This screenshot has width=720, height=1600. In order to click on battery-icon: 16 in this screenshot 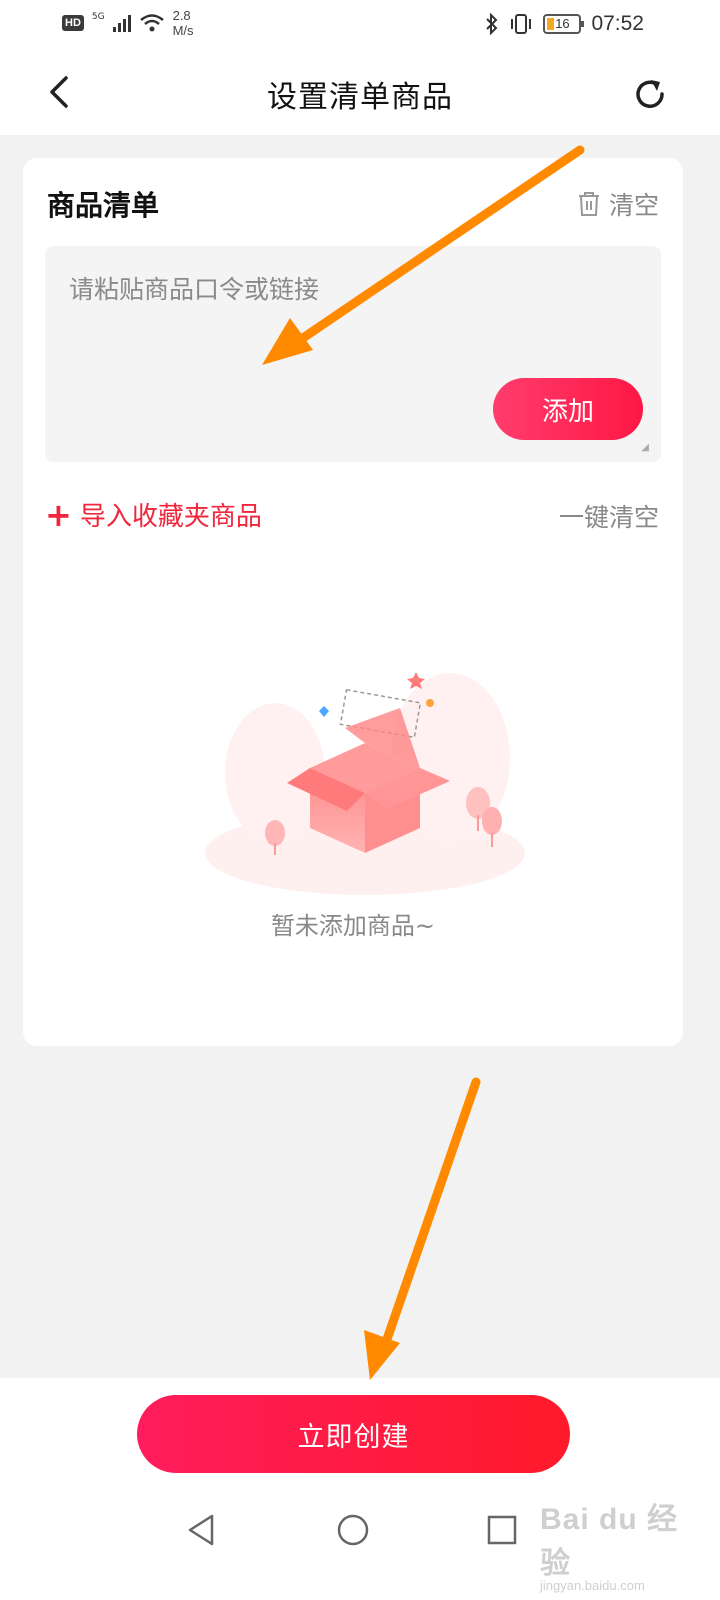, I will do `click(564, 24)`.